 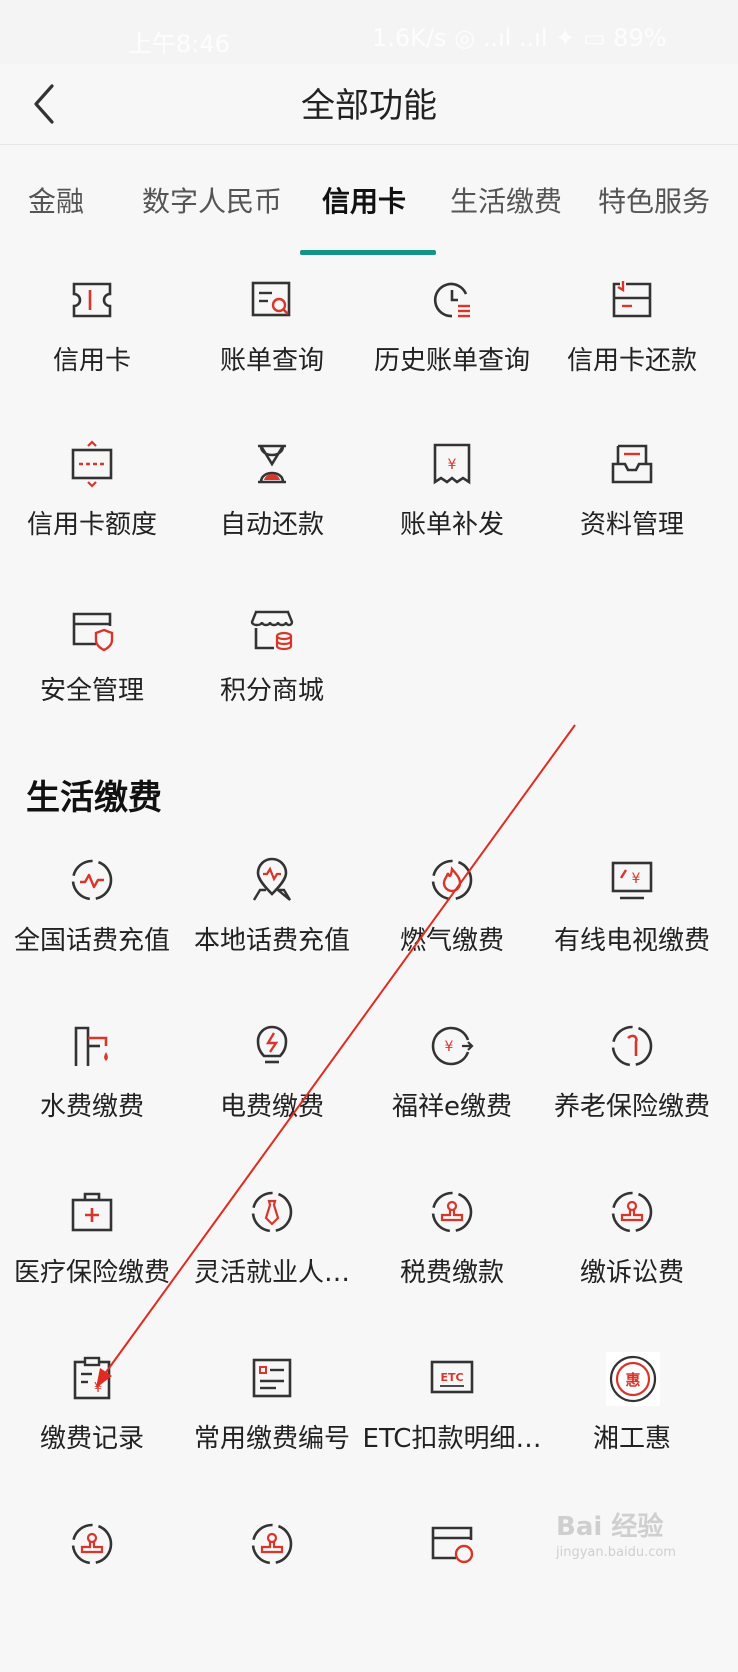 I want to click on watermark-sub: jingyan.baidu.com, so click(x=616, y=1552).